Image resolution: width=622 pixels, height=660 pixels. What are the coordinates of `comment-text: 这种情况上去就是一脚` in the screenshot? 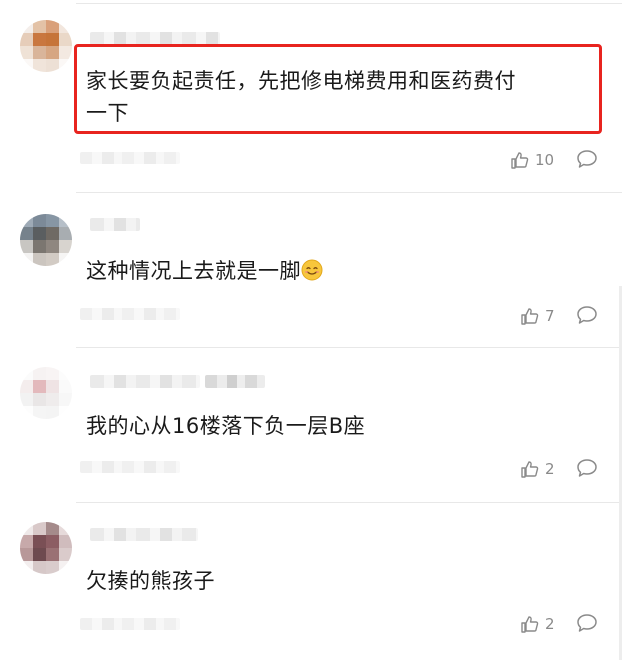 It's located at (204, 271).